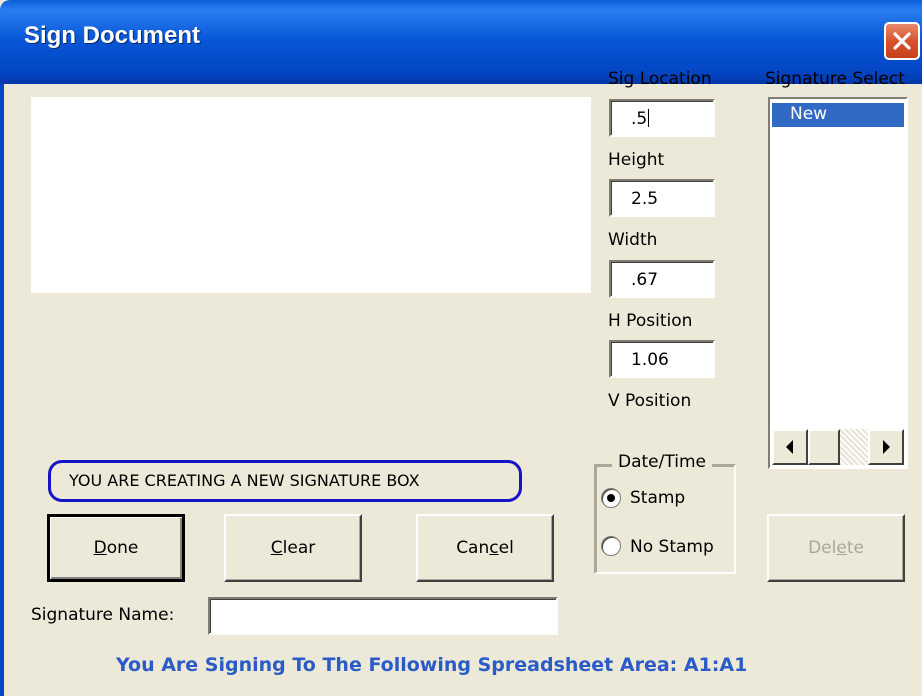 The width and height of the screenshot is (922, 696). What do you see at coordinates (650, 321) in the screenshot?
I see `h-position-label: H Position` at bounding box center [650, 321].